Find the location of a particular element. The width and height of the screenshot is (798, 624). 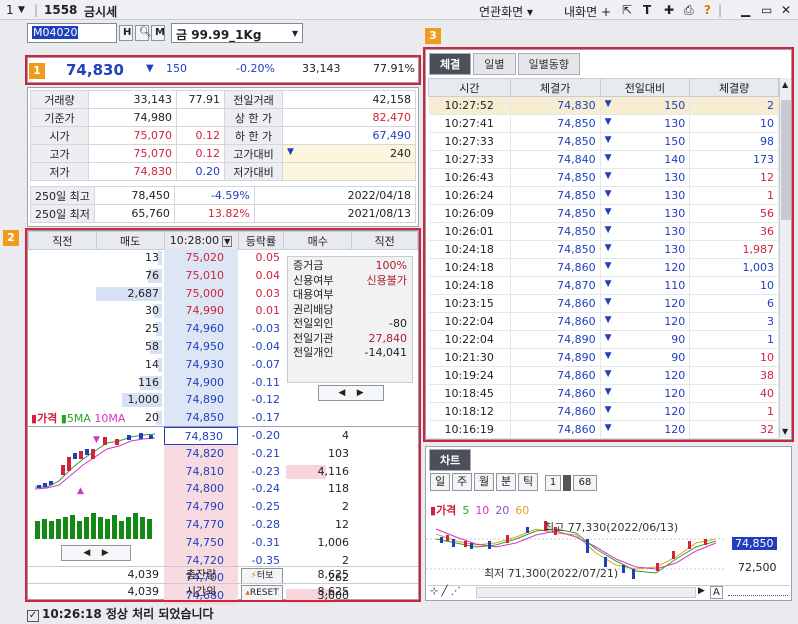

orderbook-header: 직전 매도 10:28:00 ▼ 등락률 매수 직전 is located at coordinates (223, 240).